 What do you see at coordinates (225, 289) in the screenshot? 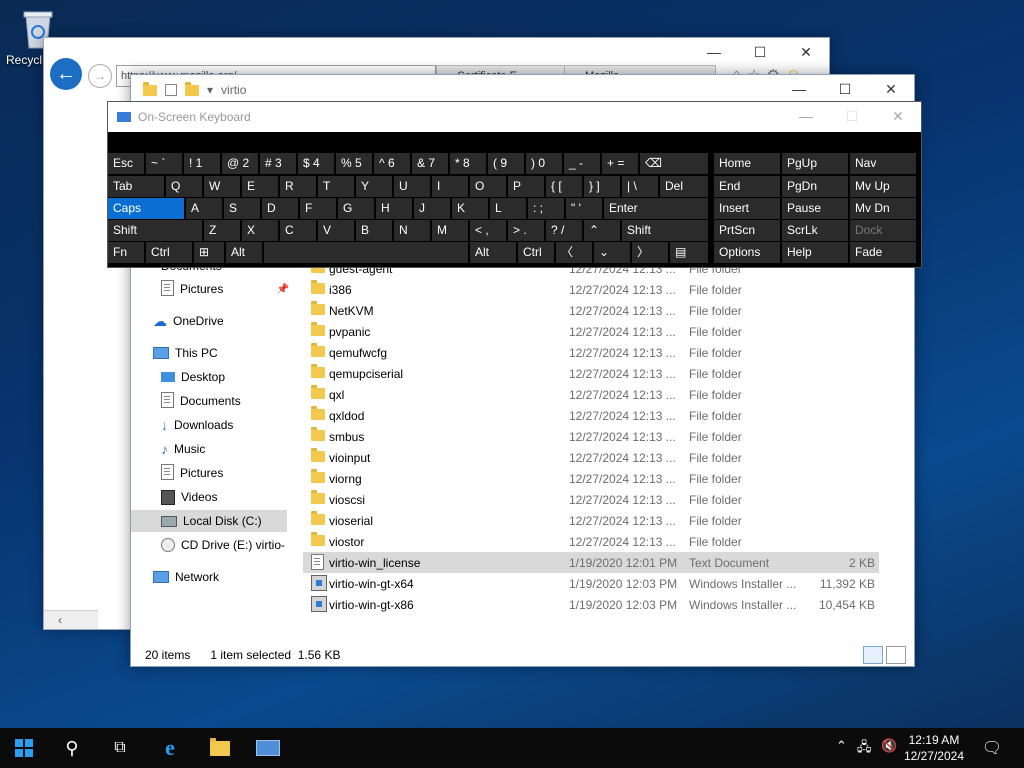
I see `nav-pictures-quick: Pictures 📌` at bounding box center [225, 289].